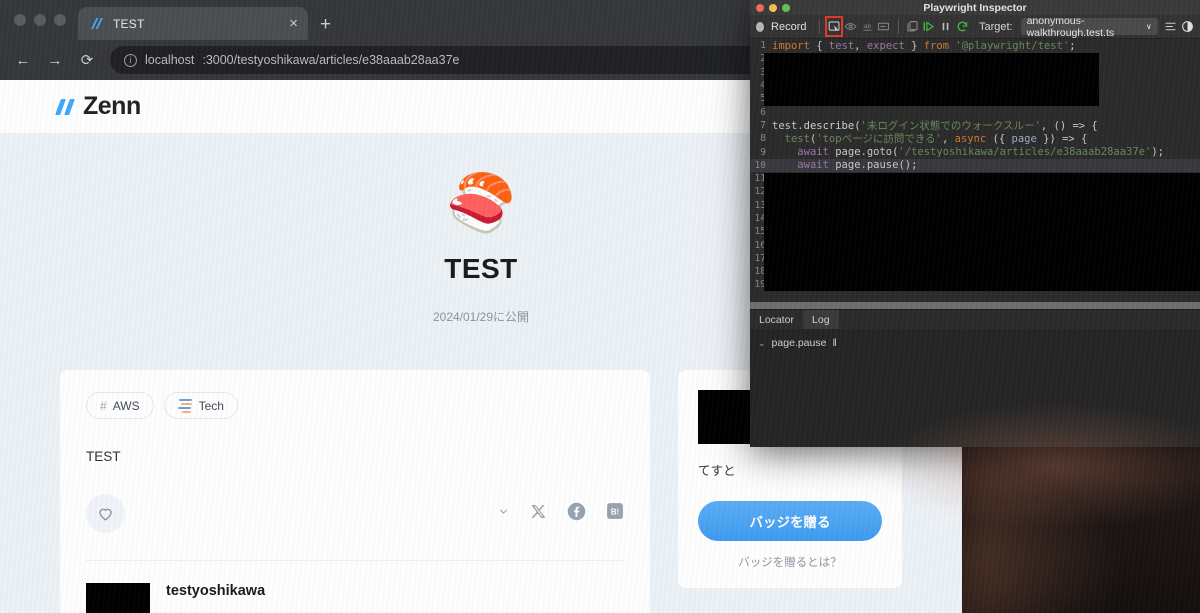 The height and width of the screenshot is (613, 1200). I want to click on chevron-down-icon, so click(503, 514).